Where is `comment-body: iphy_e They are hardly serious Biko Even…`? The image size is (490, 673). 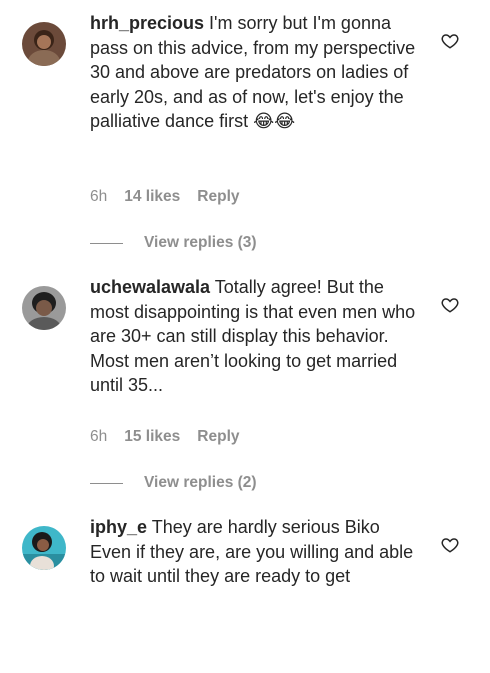
comment-body: iphy_e They are hardly serious Biko Even… is located at coordinates (255, 552).